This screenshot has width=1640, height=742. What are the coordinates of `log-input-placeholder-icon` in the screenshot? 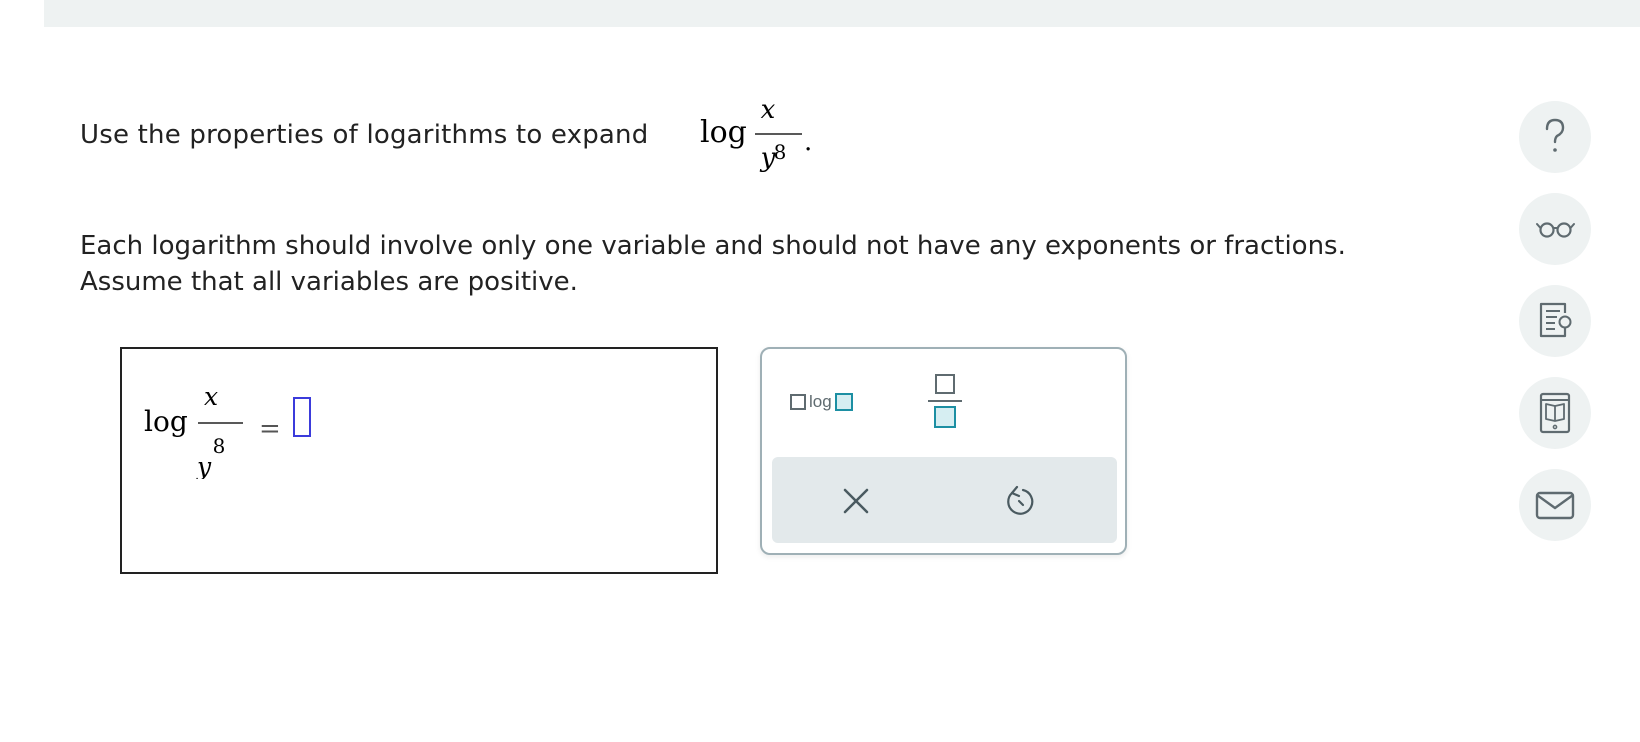 It's located at (843, 402).